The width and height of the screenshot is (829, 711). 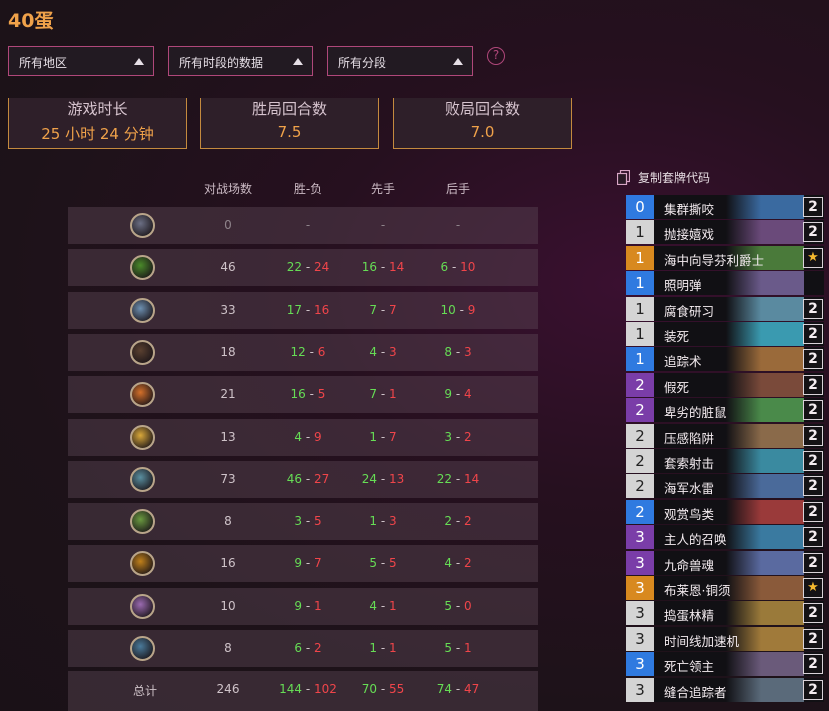 I want to click on table-row: 10 9 - 14 - 15 - 0, so click(x=303, y=606).